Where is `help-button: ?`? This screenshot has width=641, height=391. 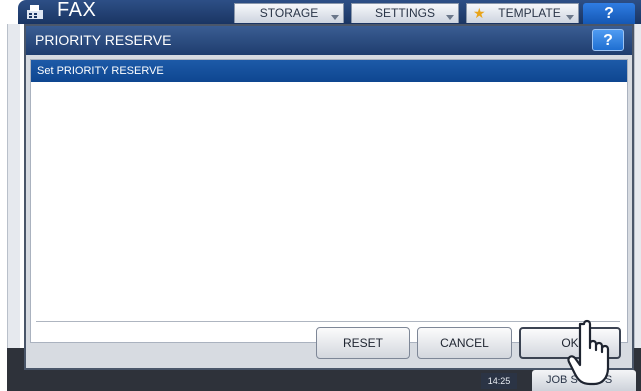 help-button: ? is located at coordinates (608, 40).